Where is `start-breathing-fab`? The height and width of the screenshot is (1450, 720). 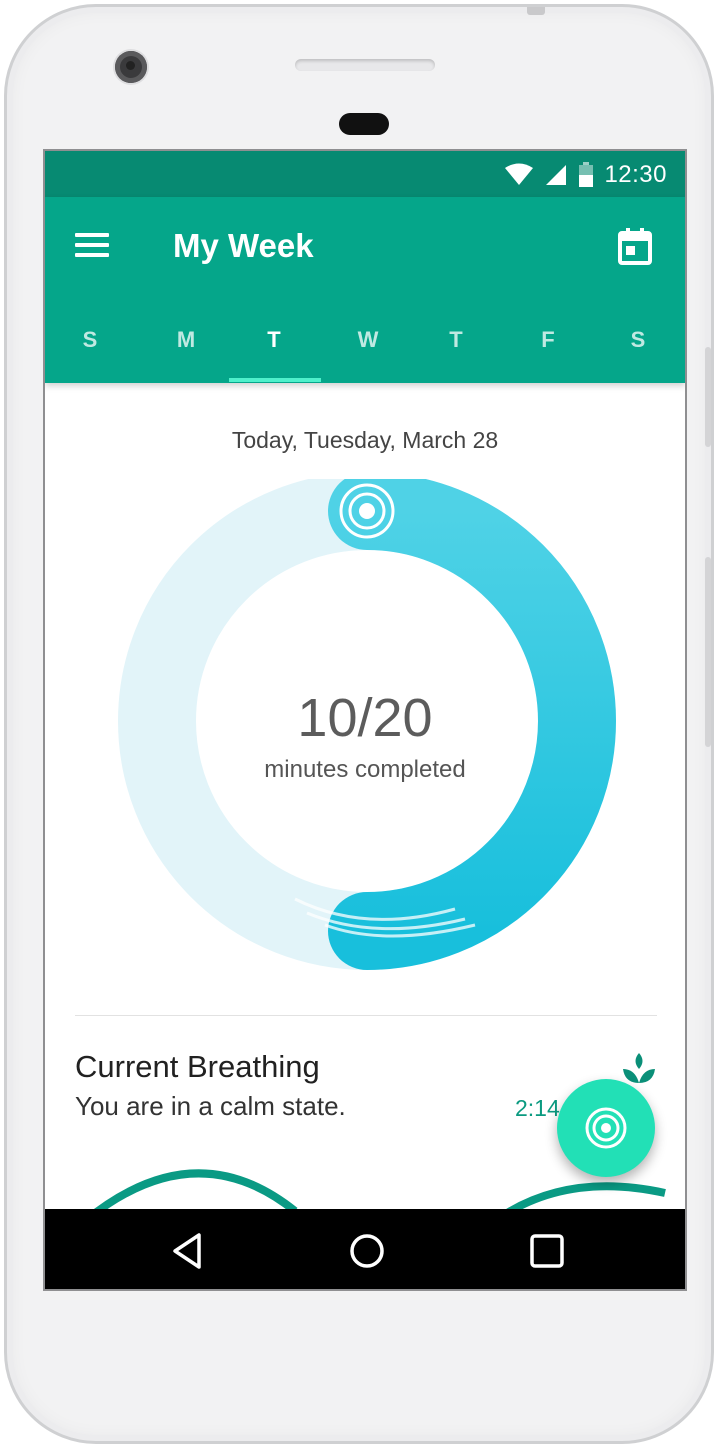 start-breathing-fab is located at coordinates (606, 1128).